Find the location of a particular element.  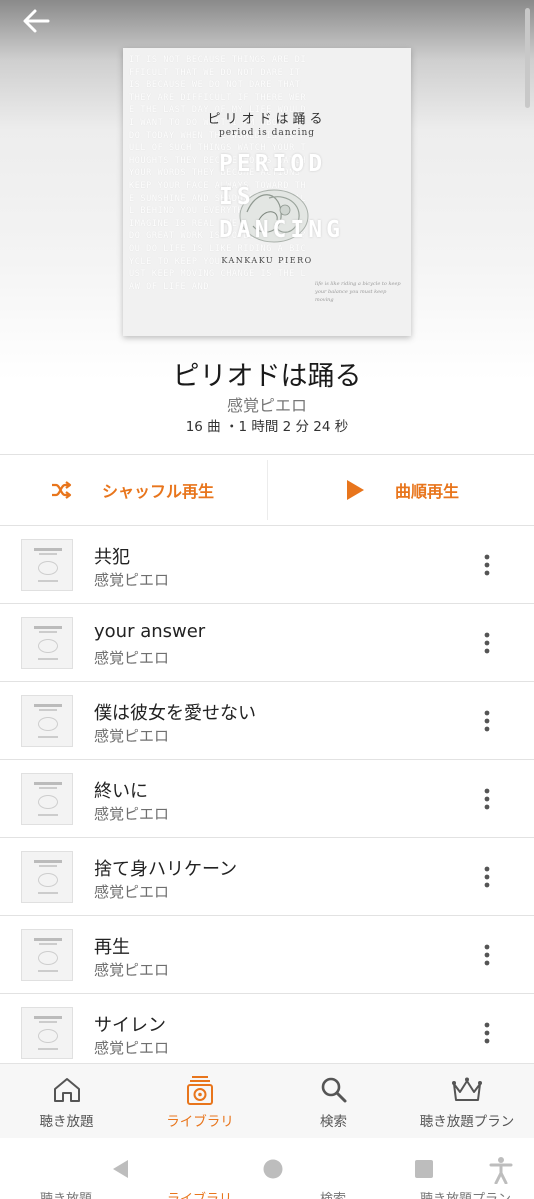

ghost-nav-label: 聴き放題 is located at coordinates (66, 1193).